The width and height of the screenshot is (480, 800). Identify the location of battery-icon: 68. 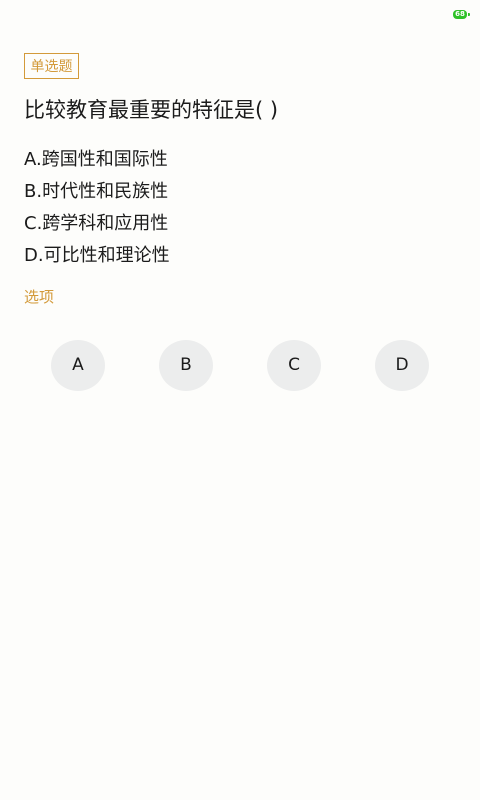
(461, 14).